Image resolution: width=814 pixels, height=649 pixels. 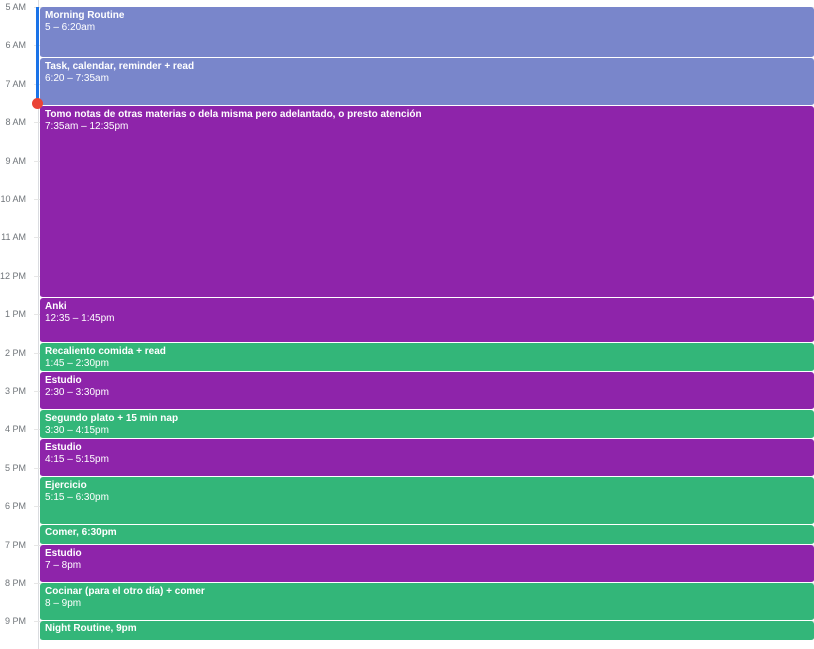 I want to click on current-time-indicator, so click(x=37, y=103).